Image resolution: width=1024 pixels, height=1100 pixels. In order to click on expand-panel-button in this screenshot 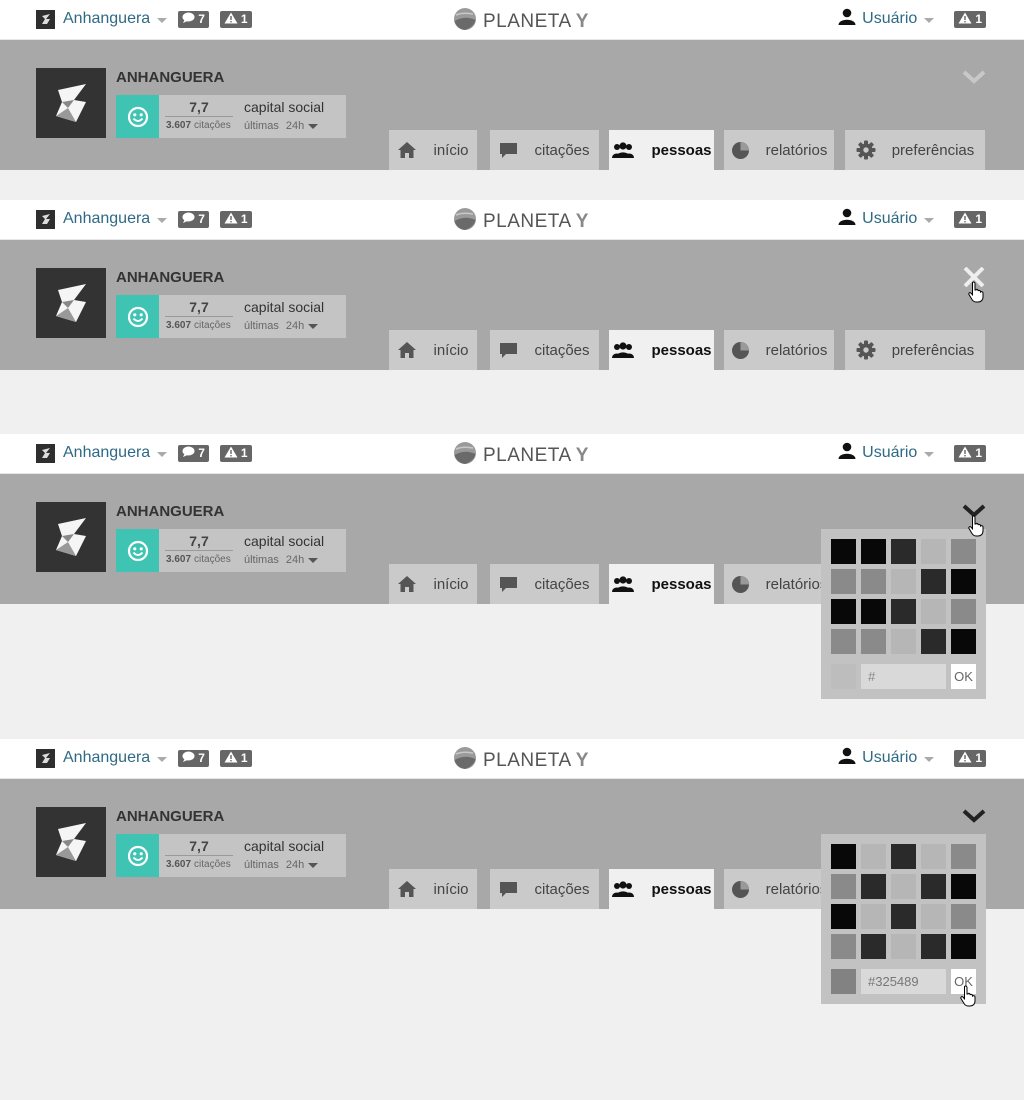, I will do `click(974, 77)`.